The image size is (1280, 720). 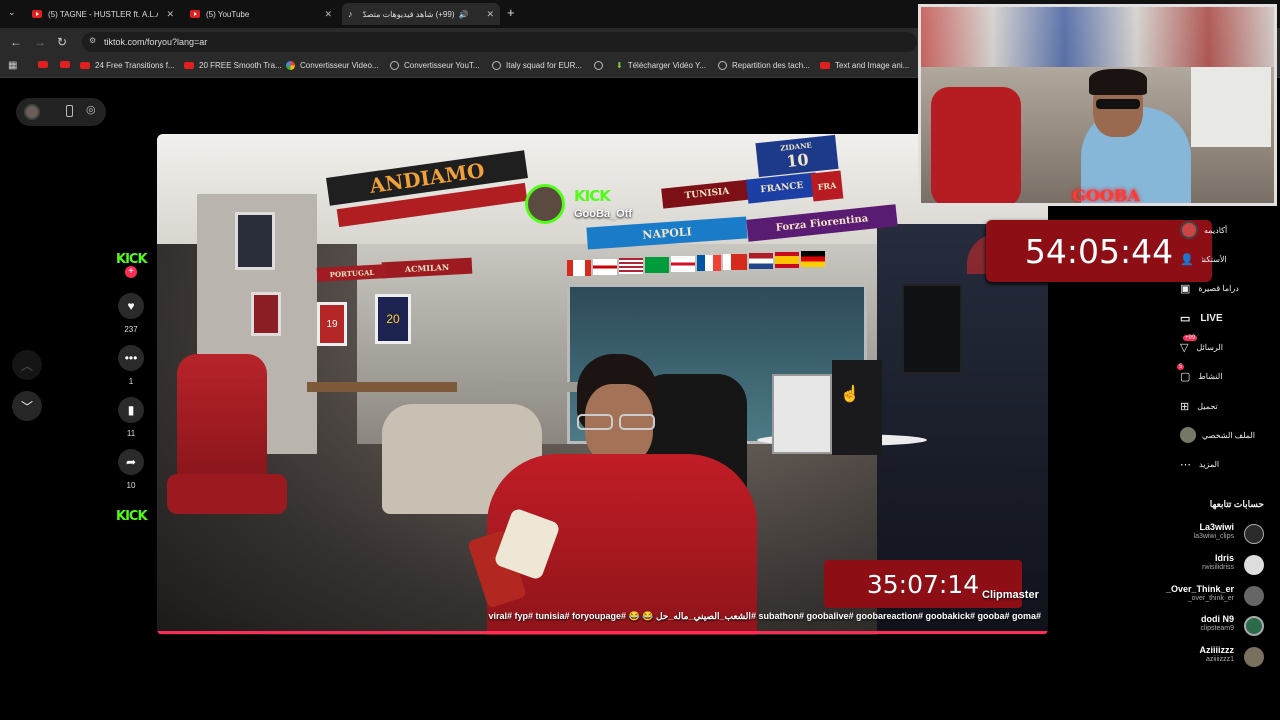 What do you see at coordinates (16, 42) in the screenshot?
I see `back-arrow-icon: ←` at bounding box center [16, 42].